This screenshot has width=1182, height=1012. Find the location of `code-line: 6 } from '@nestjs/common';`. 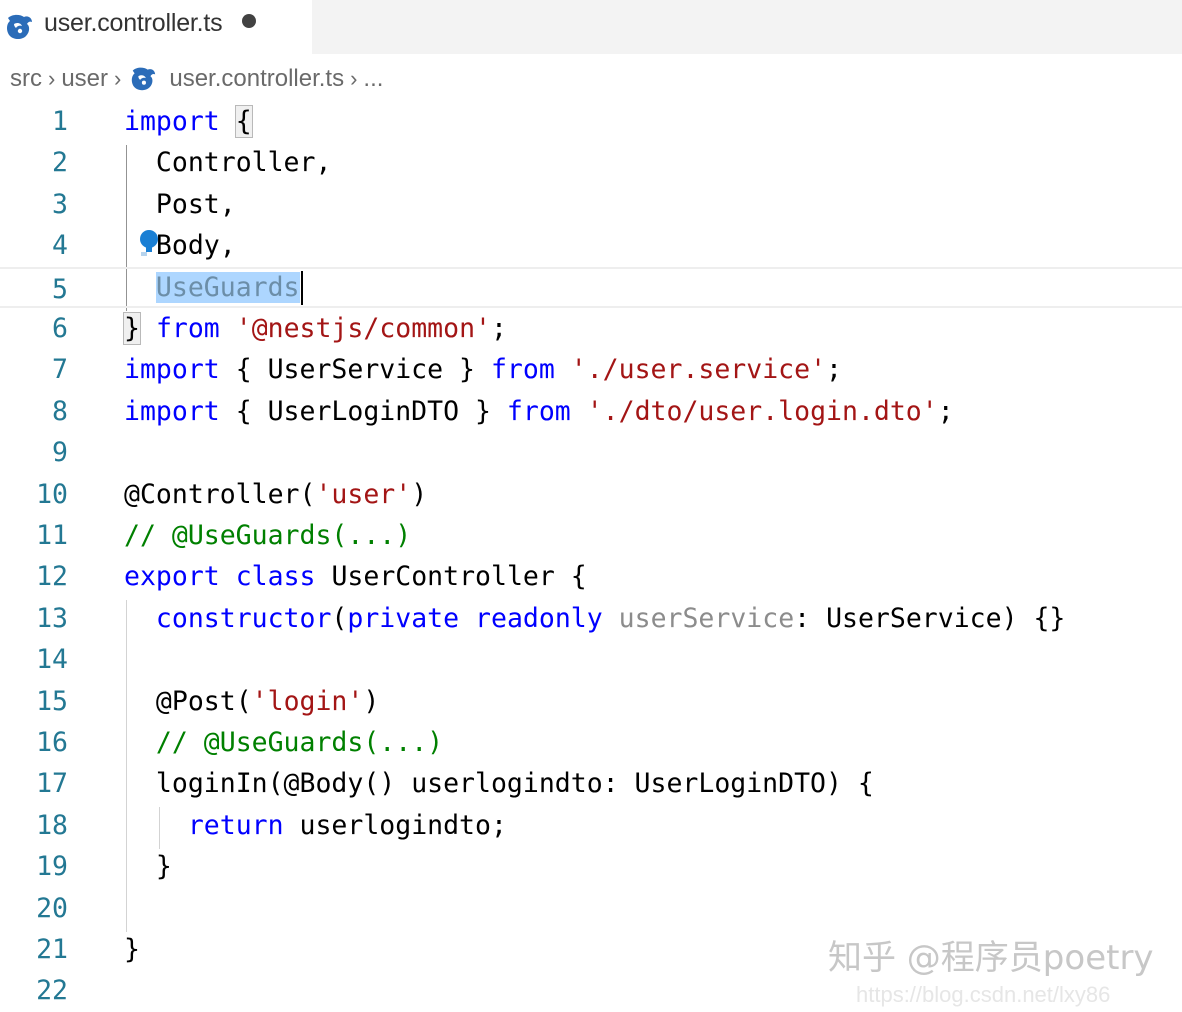

code-line: 6 } from '@nestjs/common'; is located at coordinates (591, 328).